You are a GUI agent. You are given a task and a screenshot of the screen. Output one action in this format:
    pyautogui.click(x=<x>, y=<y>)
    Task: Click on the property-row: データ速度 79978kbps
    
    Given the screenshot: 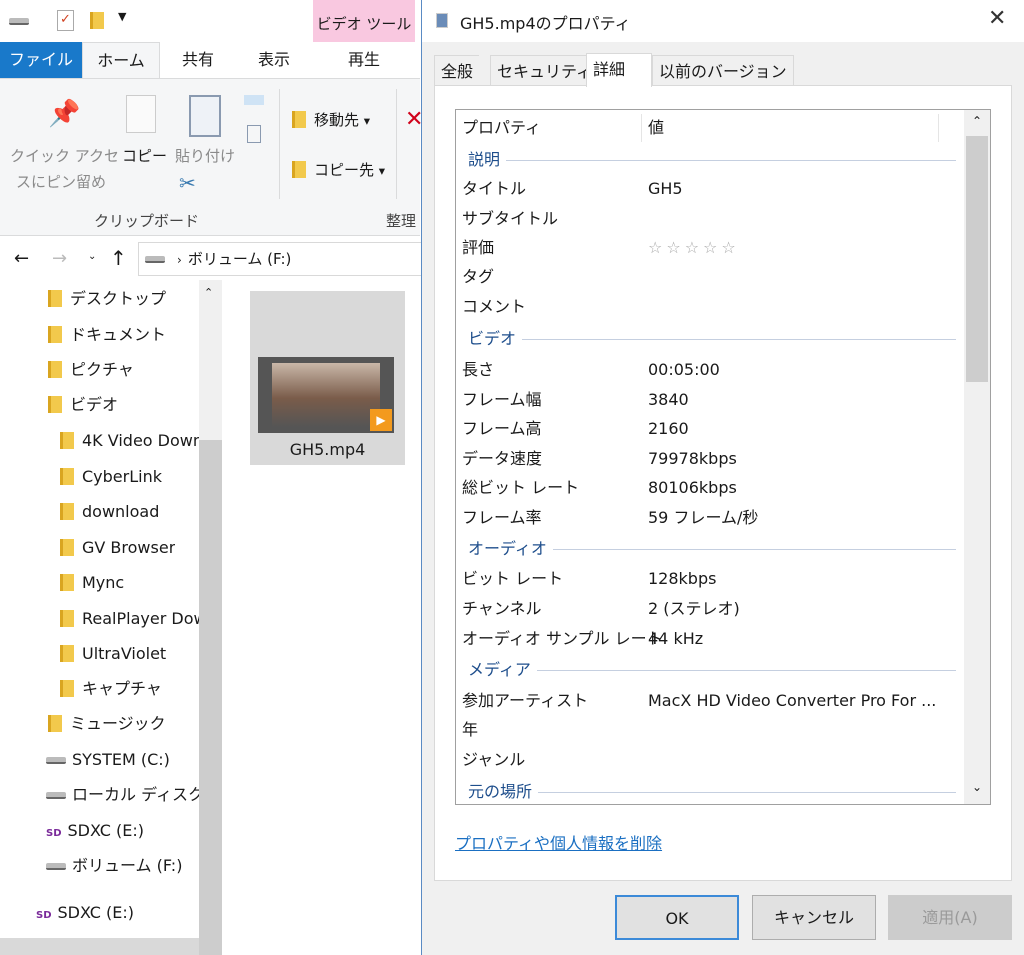 What is the action you would take?
    pyautogui.click(x=712, y=458)
    